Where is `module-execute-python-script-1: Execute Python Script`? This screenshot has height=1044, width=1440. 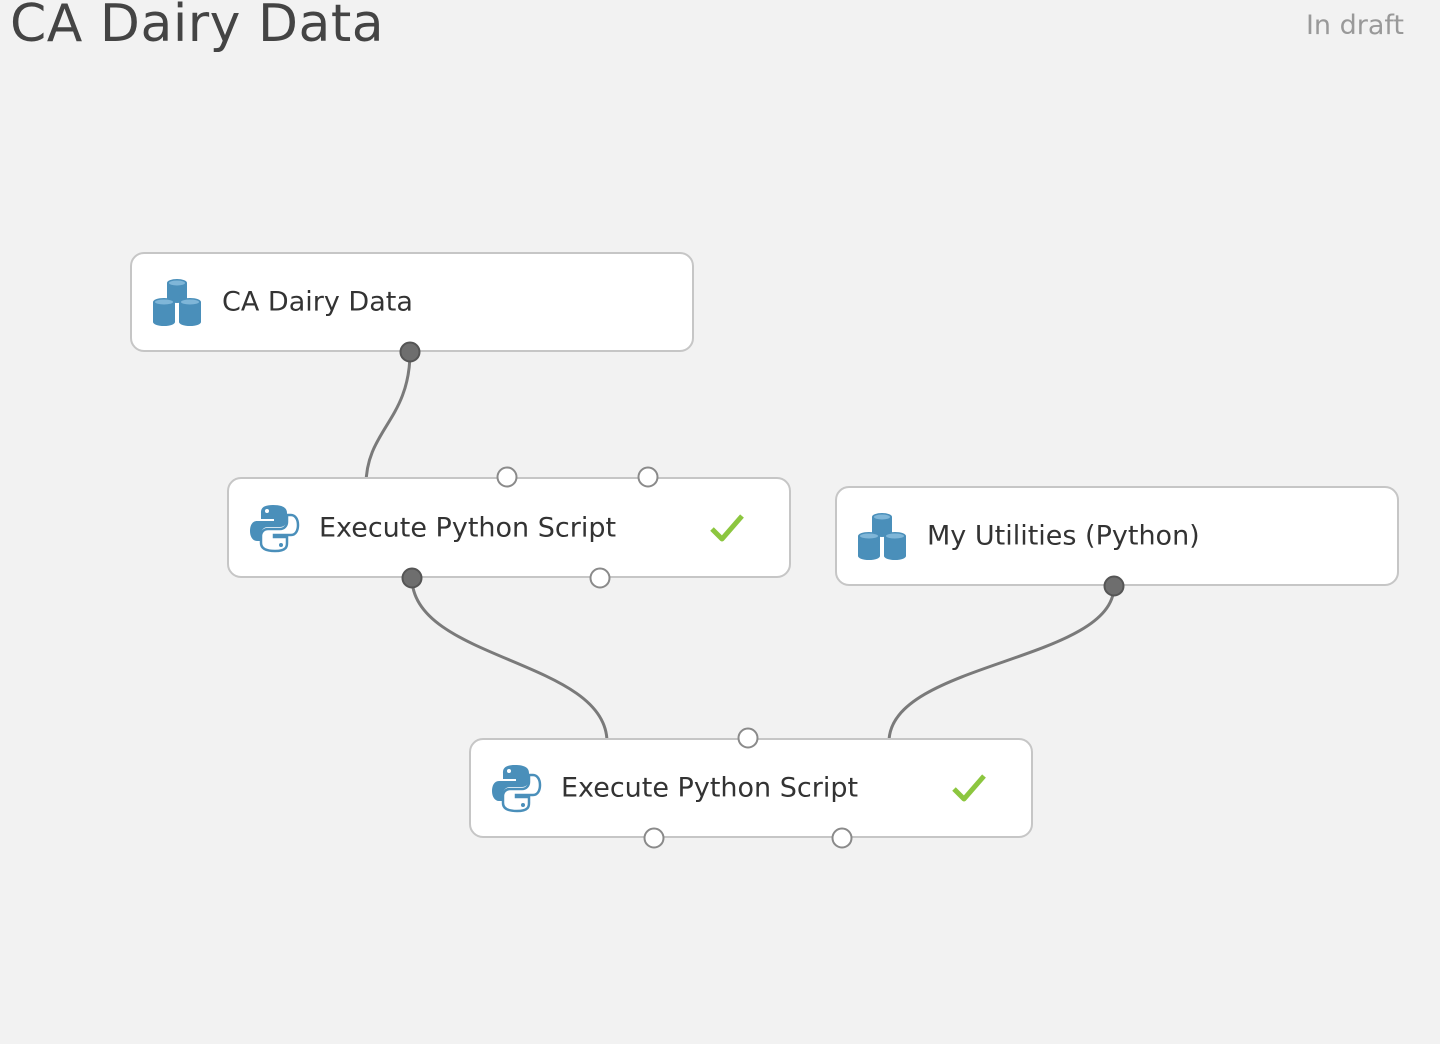 module-execute-python-script-1: Execute Python Script is located at coordinates (509, 527).